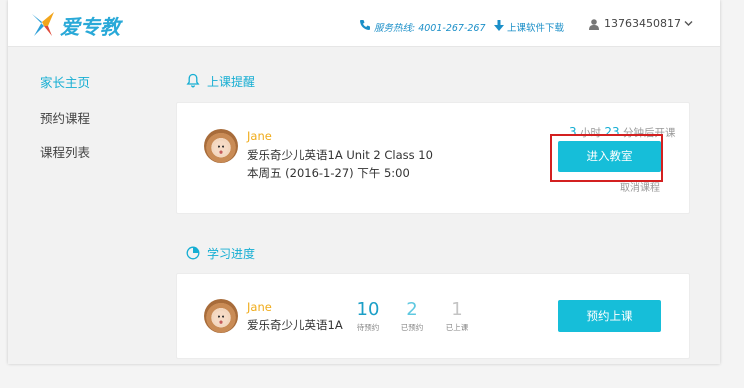  Describe the element at coordinates (609, 156) in the screenshot. I see `enter-classroom-button: 进入教室` at that location.